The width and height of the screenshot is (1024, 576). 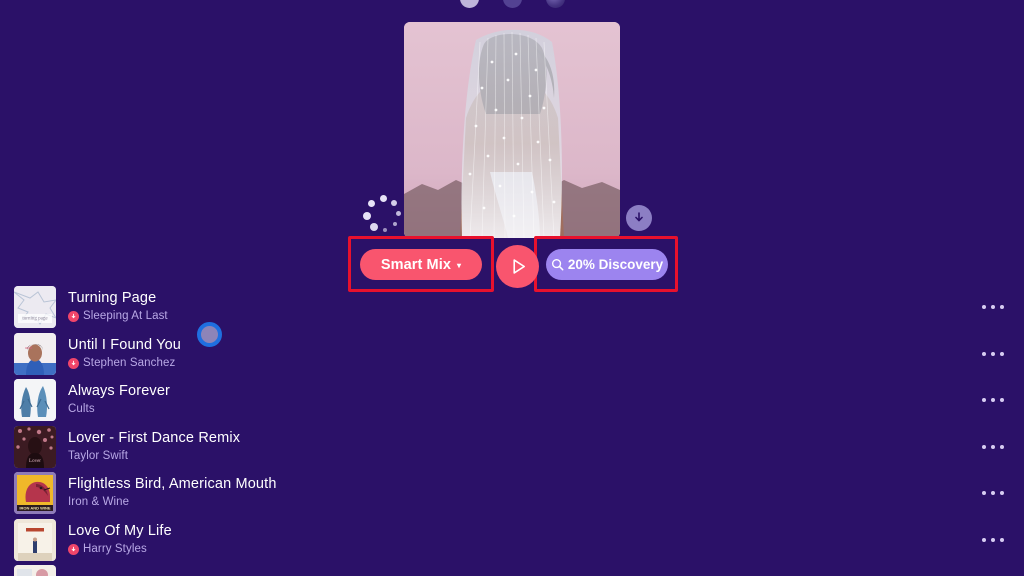 I want to click on track-artist: Stephen Sanchez, so click(x=129, y=362).